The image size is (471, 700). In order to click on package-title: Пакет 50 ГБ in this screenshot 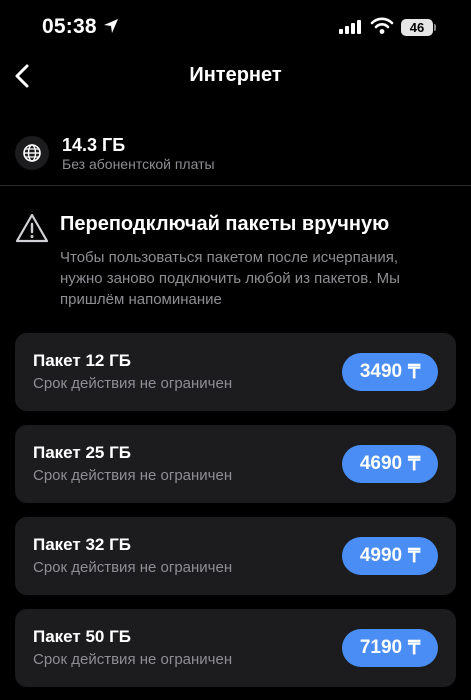, I will do `click(82, 636)`.